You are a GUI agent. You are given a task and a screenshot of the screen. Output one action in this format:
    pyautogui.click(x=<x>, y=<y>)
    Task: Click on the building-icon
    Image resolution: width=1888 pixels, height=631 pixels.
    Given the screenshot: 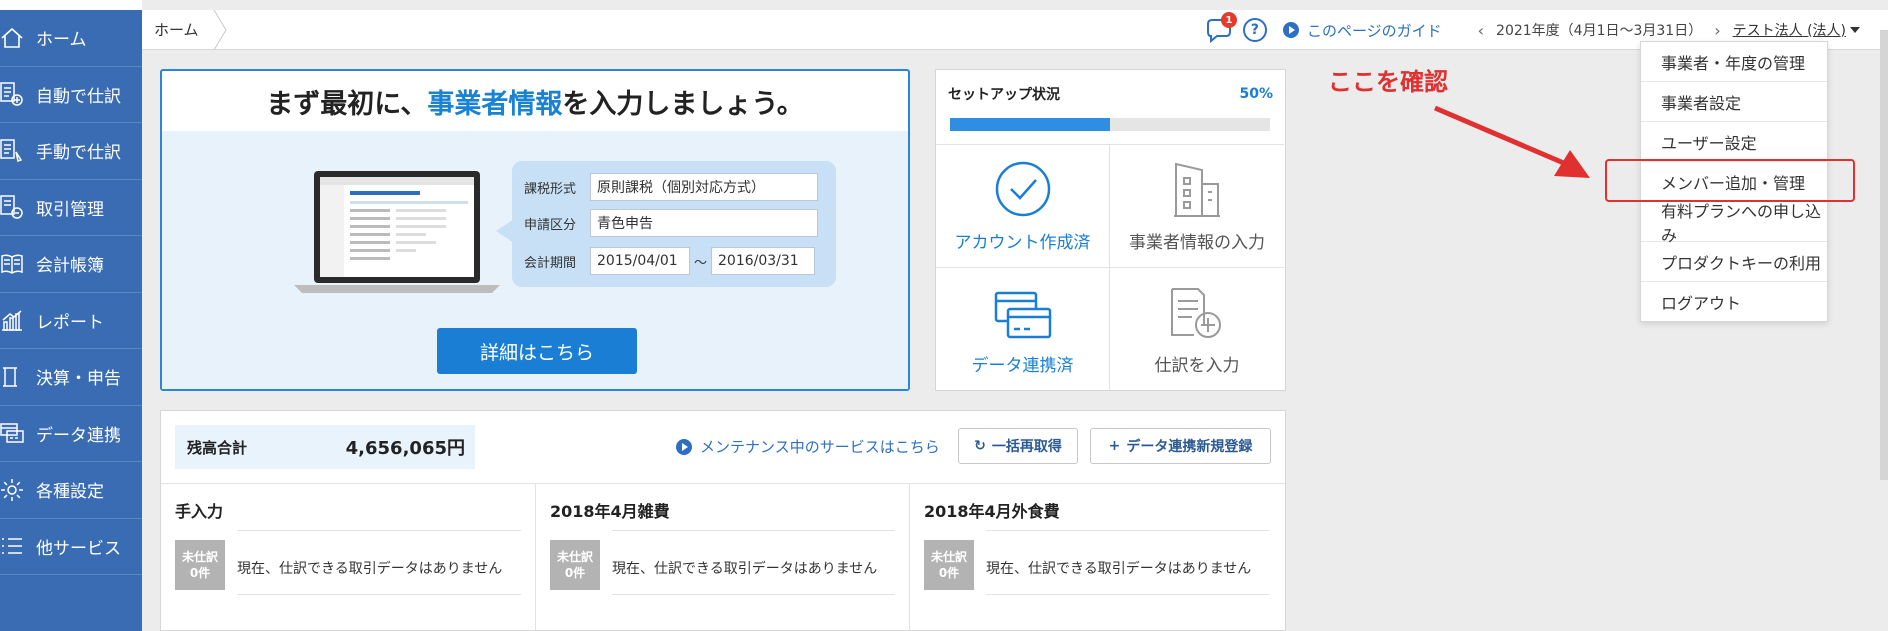 What is the action you would take?
    pyautogui.click(x=1197, y=189)
    